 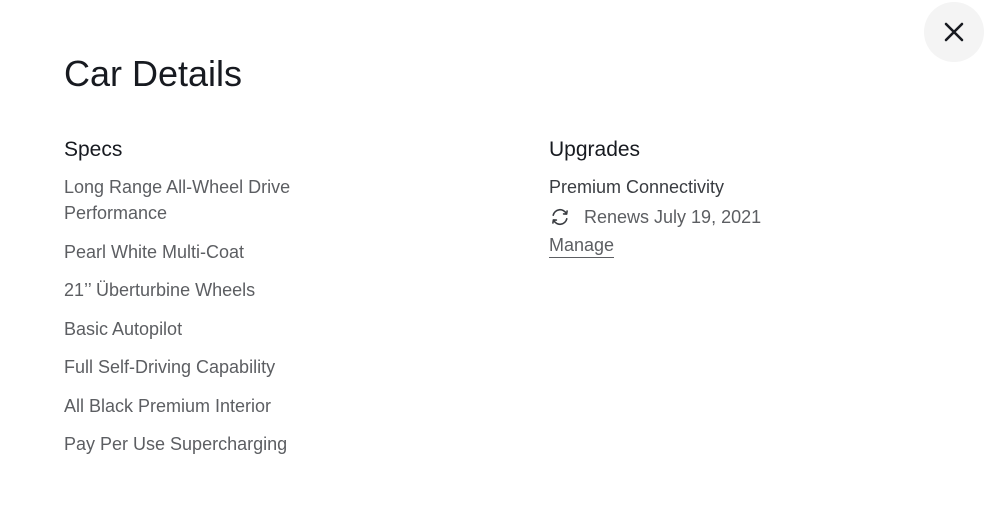 What do you see at coordinates (673, 217) in the screenshot?
I see `renewal-text: Renews July 19, 2021` at bounding box center [673, 217].